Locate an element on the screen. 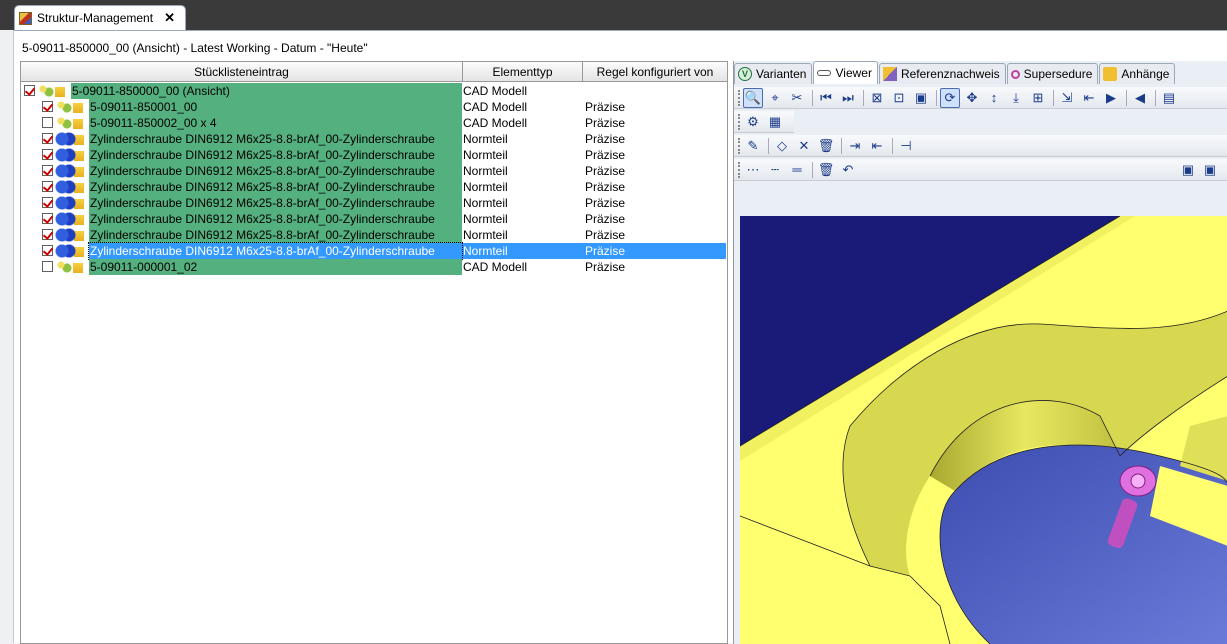 This screenshot has width=1227, height=644. toolbar-button: ⌖ is located at coordinates (775, 98).